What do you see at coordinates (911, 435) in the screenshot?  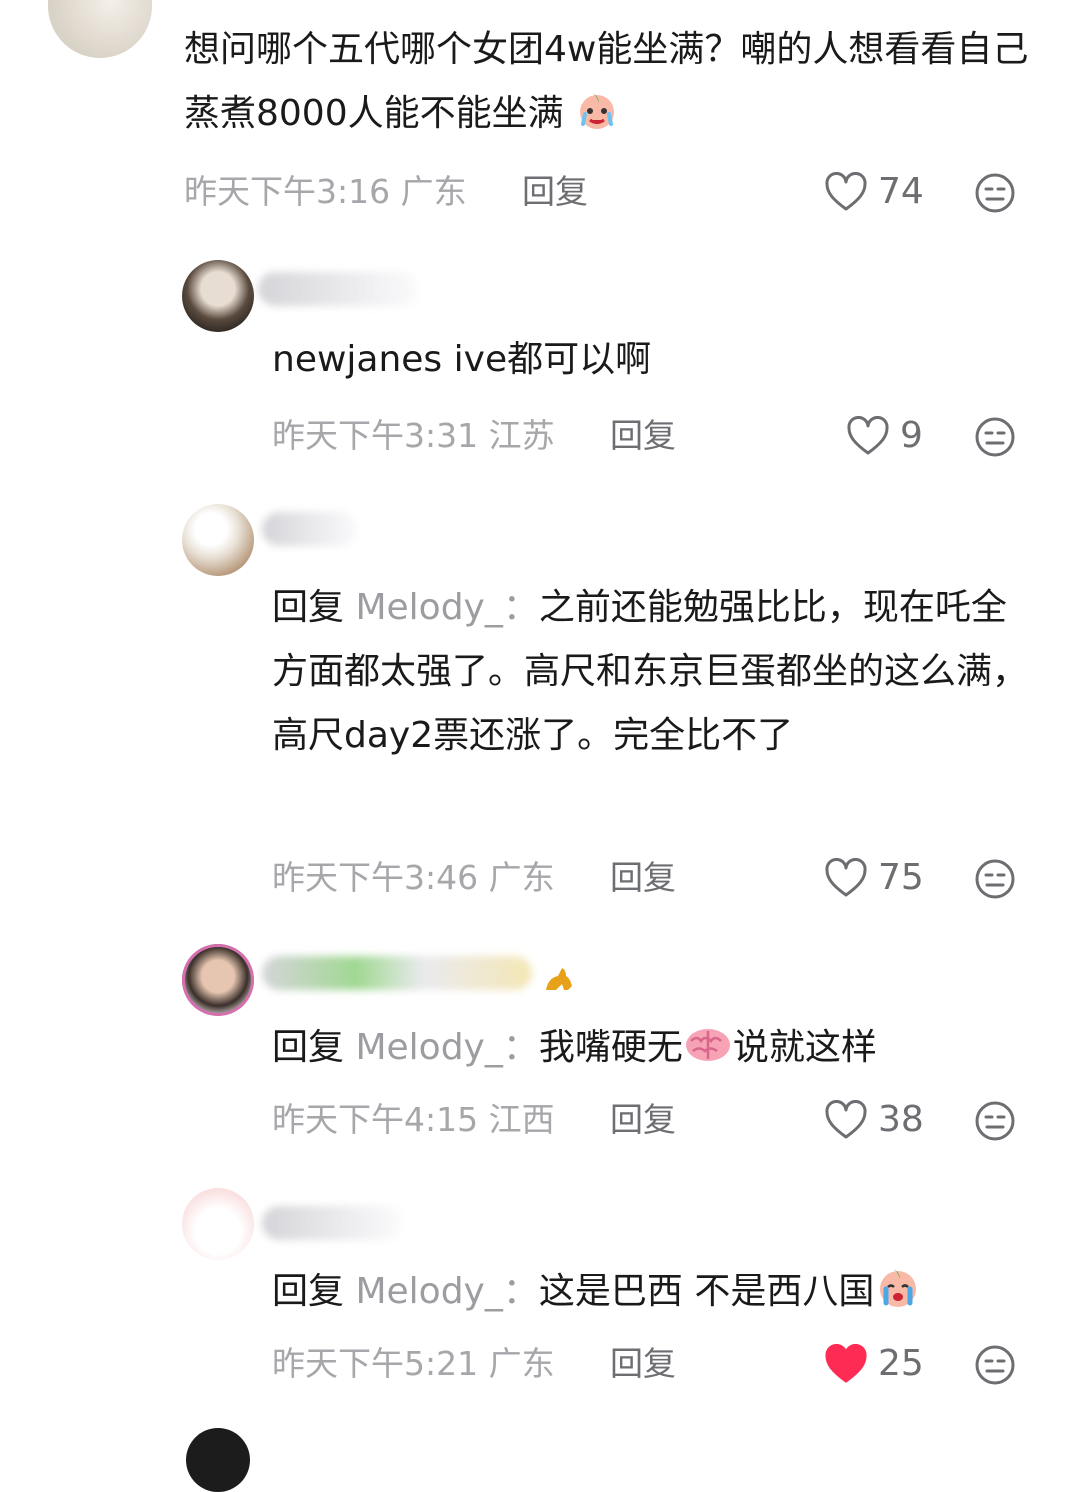 I see `like-count: 9` at bounding box center [911, 435].